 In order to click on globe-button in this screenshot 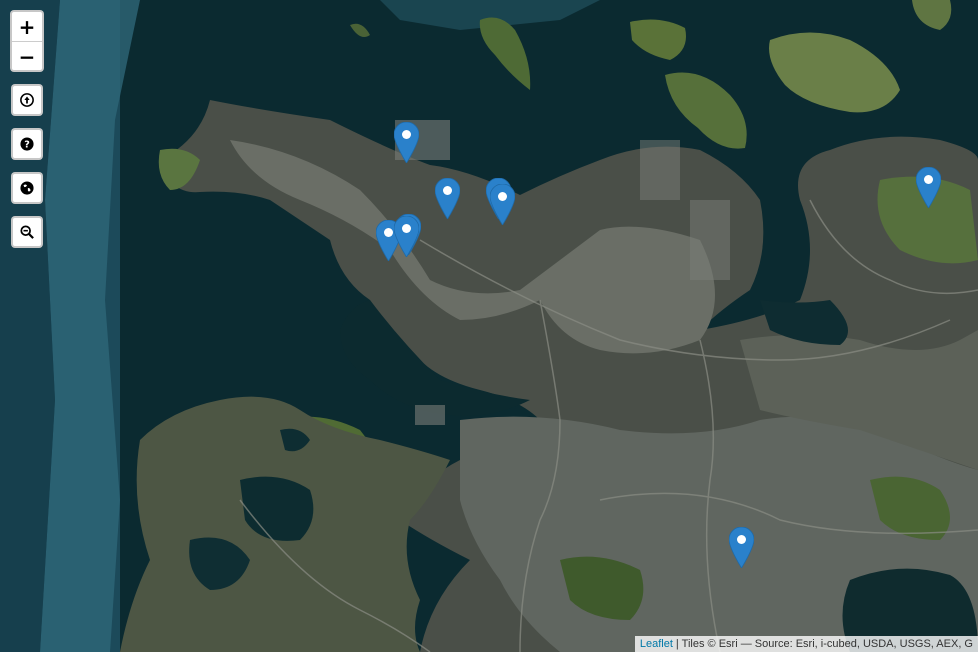, I will do `click(27, 188)`.